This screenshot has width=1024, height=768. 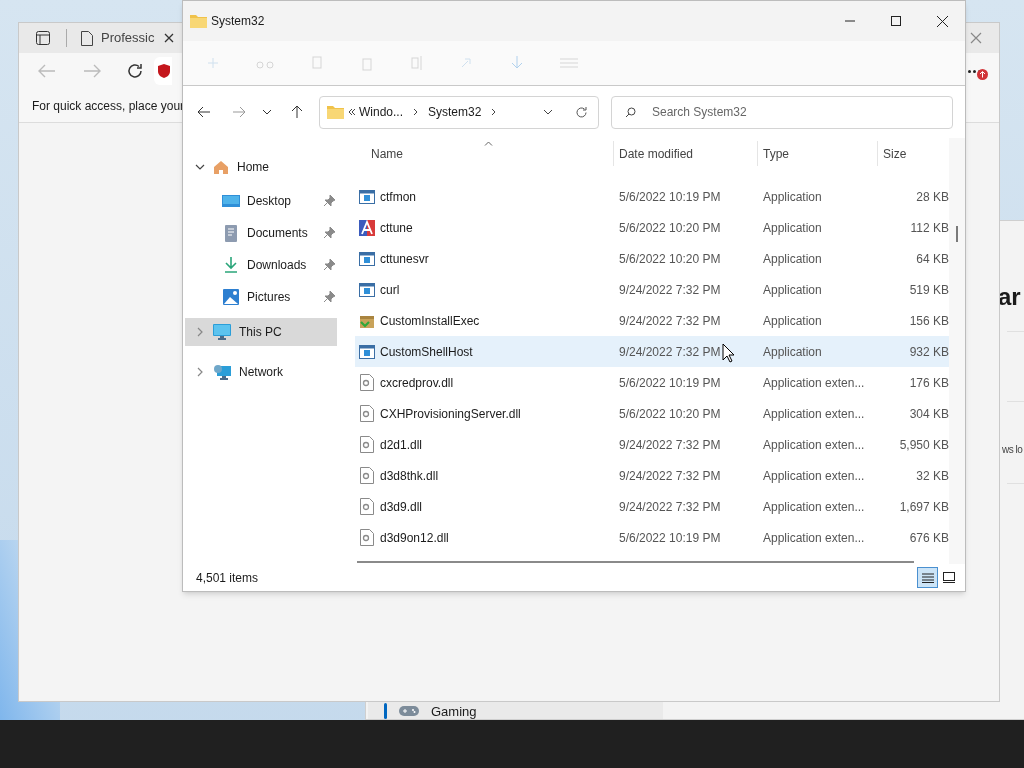 What do you see at coordinates (652, 289) in the screenshot?
I see `file-row: curl 9/24/2022 7:32 PM Application 519 KB` at bounding box center [652, 289].